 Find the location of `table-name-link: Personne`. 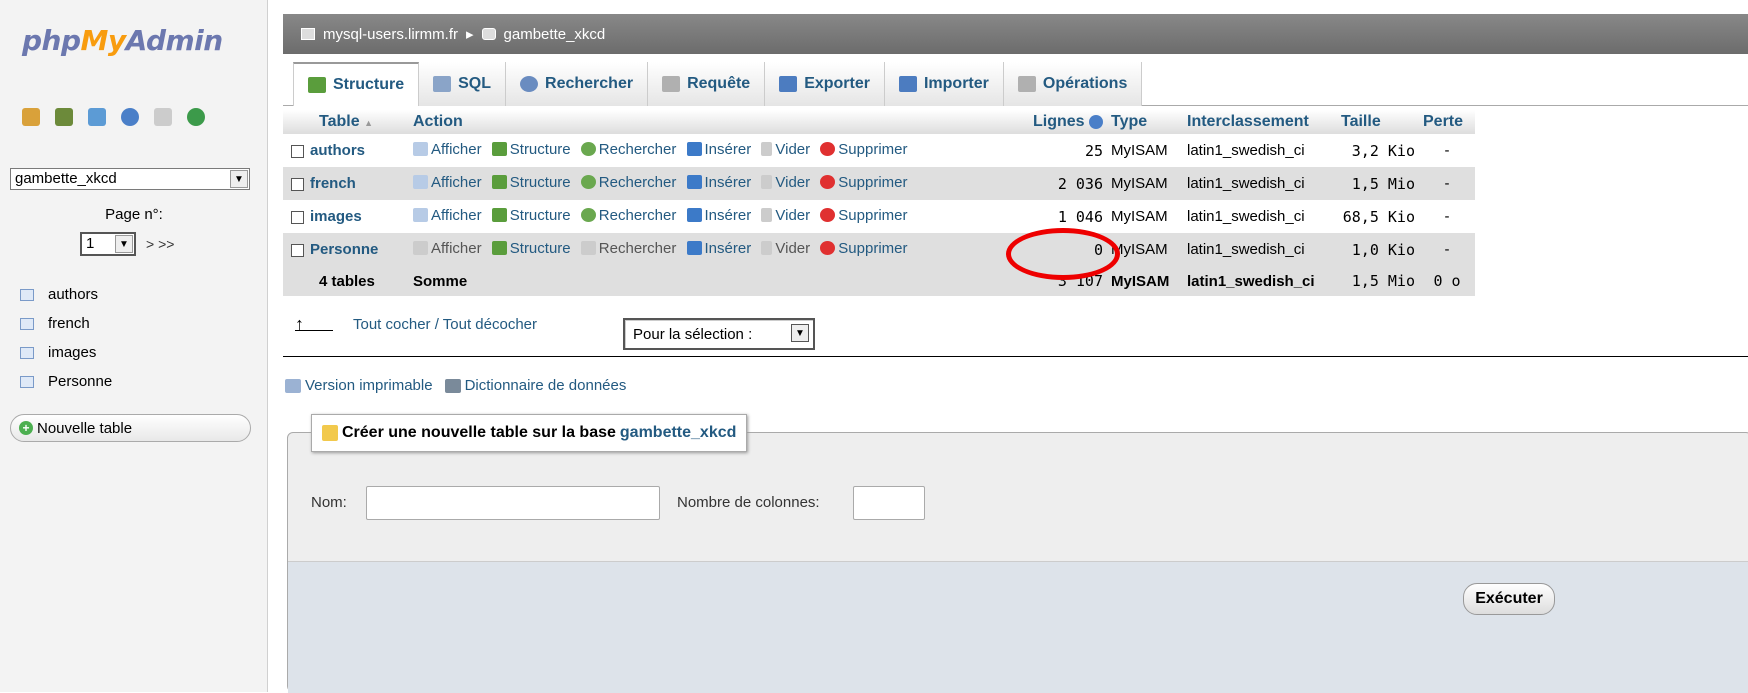

table-name-link: Personne is located at coordinates (344, 249).